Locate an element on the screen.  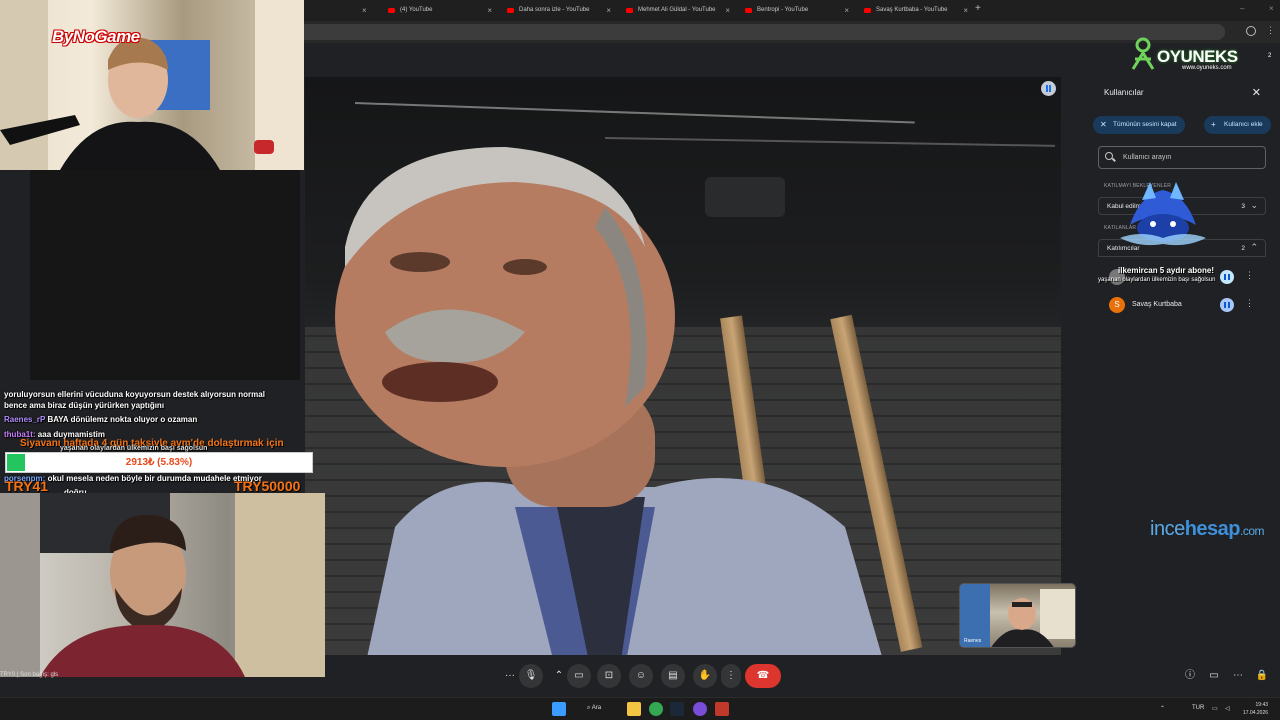
clock-time: 19:43 is located at coordinates (1262, 705).